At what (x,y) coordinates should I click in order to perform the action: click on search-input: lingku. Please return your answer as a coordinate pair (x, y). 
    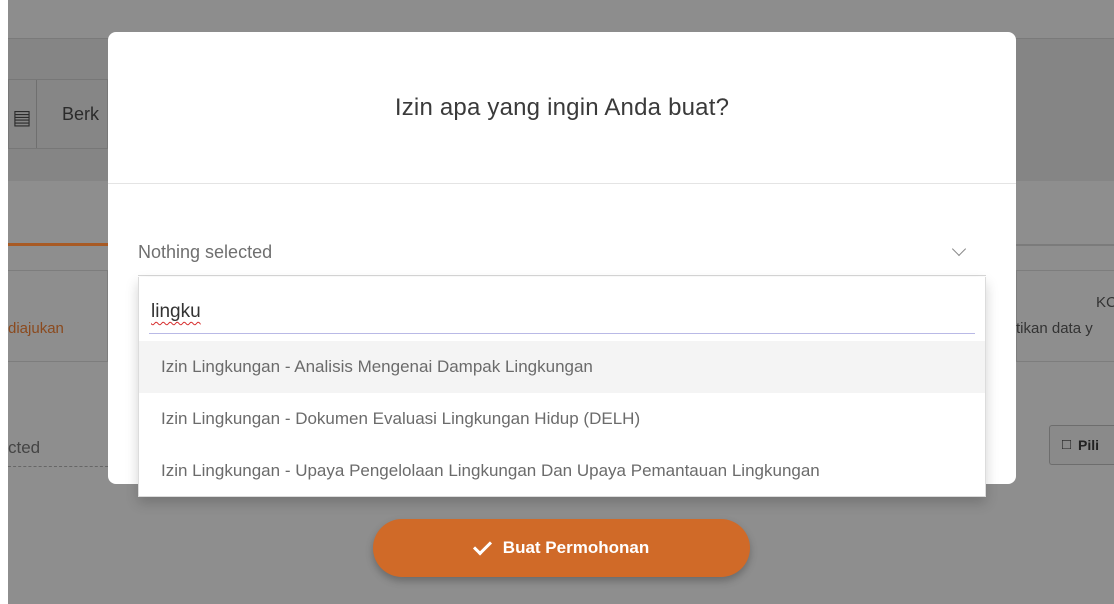
    Looking at the image, I should click on (176, 312).